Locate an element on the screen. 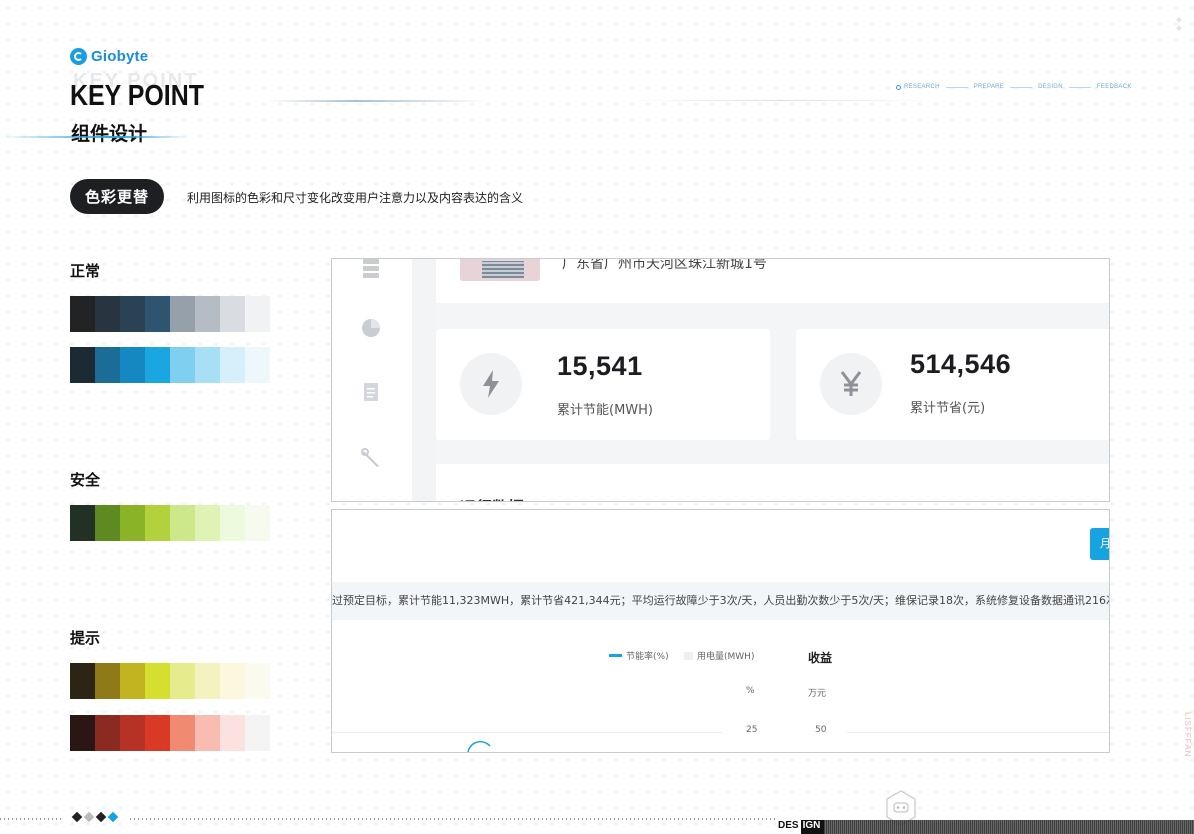  page-subtitle: 组件设计 is located at coordinates (109, 134).